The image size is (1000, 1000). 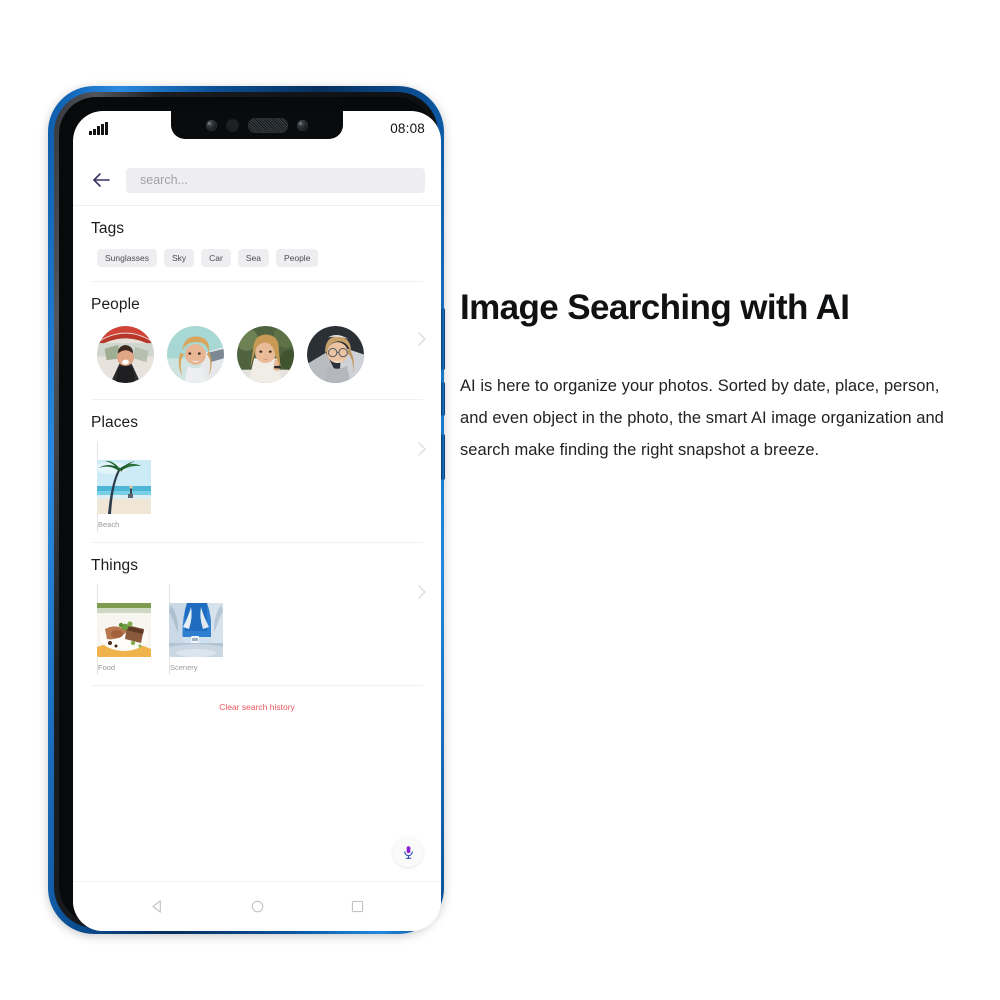 What do you see at coordinates (102, 180) in the screenshot?
I see `back-arrow-icon` at bounding box center [102, 180].